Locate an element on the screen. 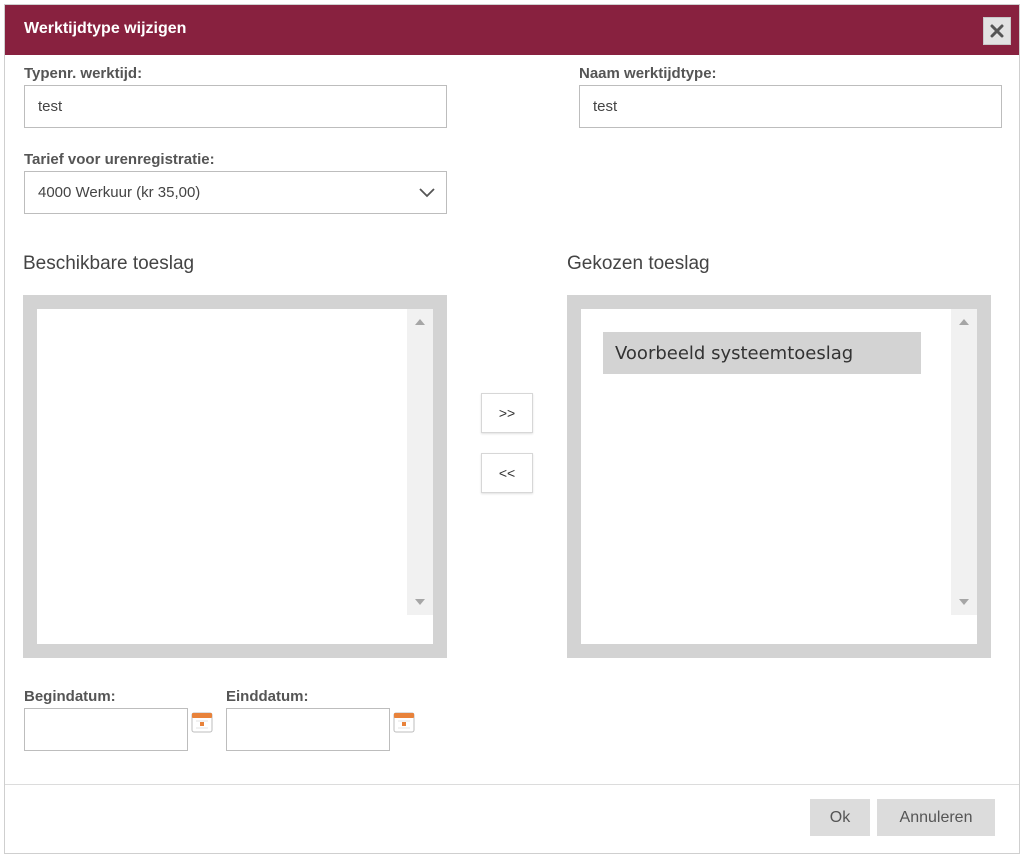 The height and width of the screenshot is (858, 1024). add-toeslag-button: >> is located at coordinates (507, 413).